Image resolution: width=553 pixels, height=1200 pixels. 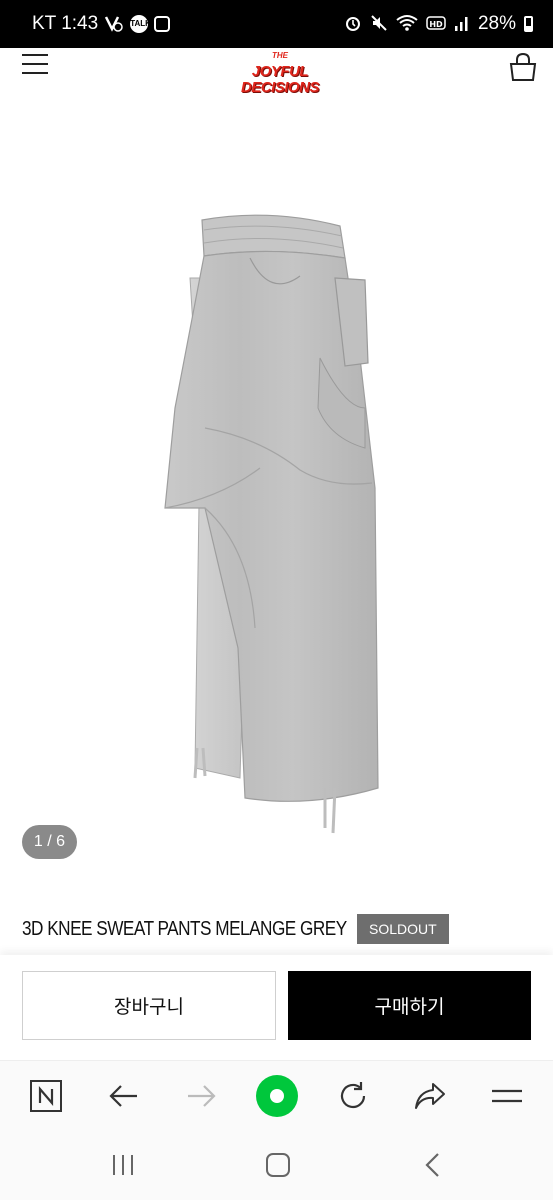 I want to click on purchase-action-bar: 장바구니 구매하기, so click(x=276, y=1007).